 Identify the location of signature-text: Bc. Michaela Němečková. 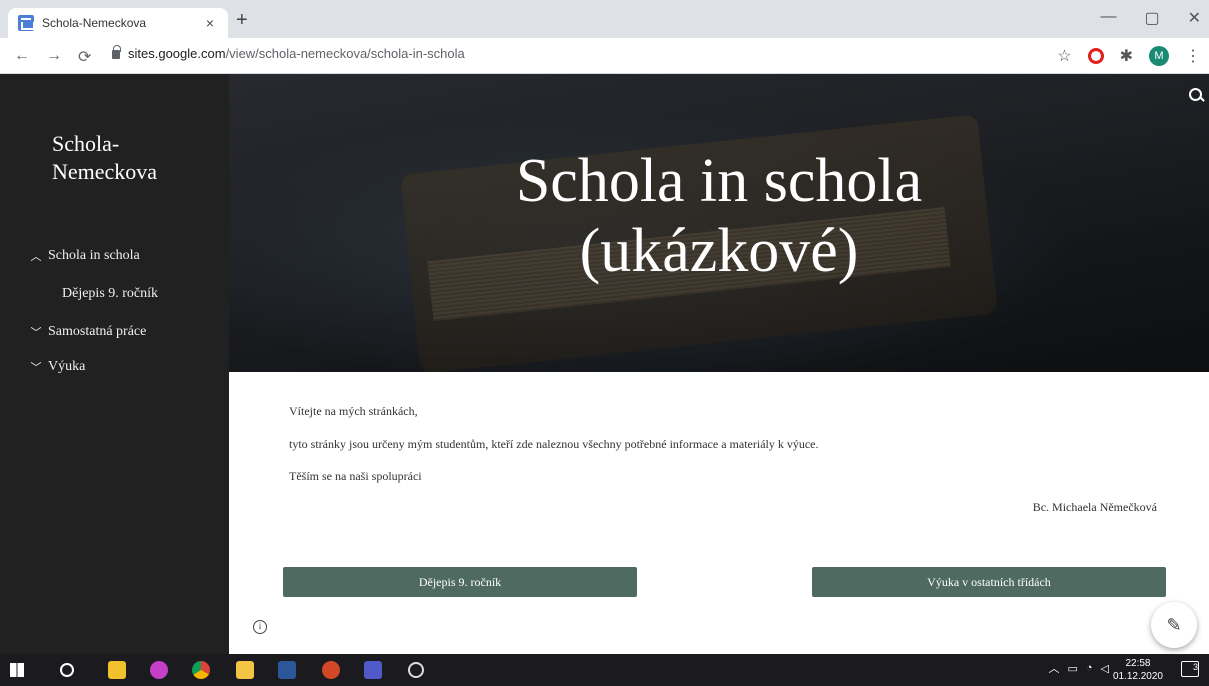
(1094, 507).